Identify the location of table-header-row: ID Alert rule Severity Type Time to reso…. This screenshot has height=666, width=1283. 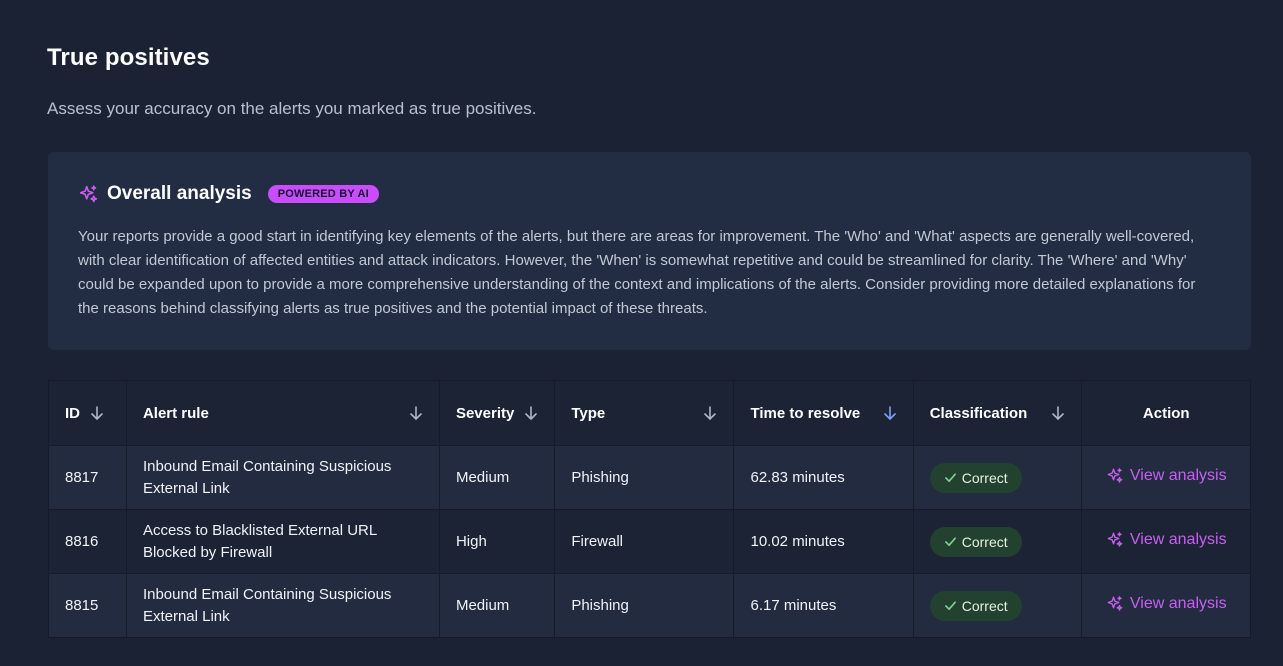
(649, 413).